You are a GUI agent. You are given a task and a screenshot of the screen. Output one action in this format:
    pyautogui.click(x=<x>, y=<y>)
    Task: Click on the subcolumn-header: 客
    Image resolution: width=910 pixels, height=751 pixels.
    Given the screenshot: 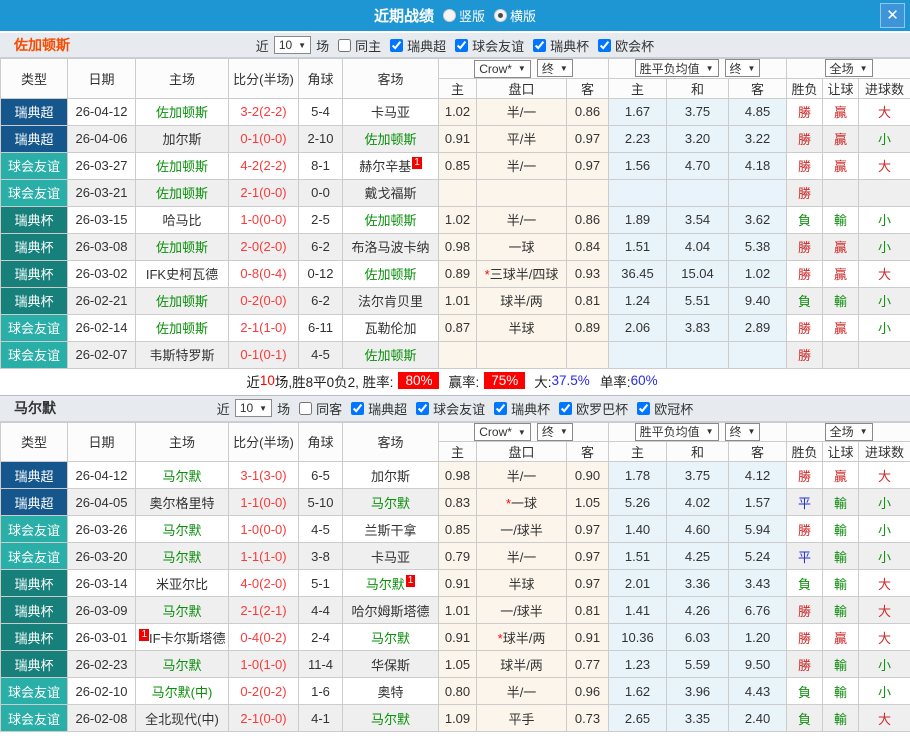 What is the action you would take?
    pyautogui.click(x=758, y=451)
    